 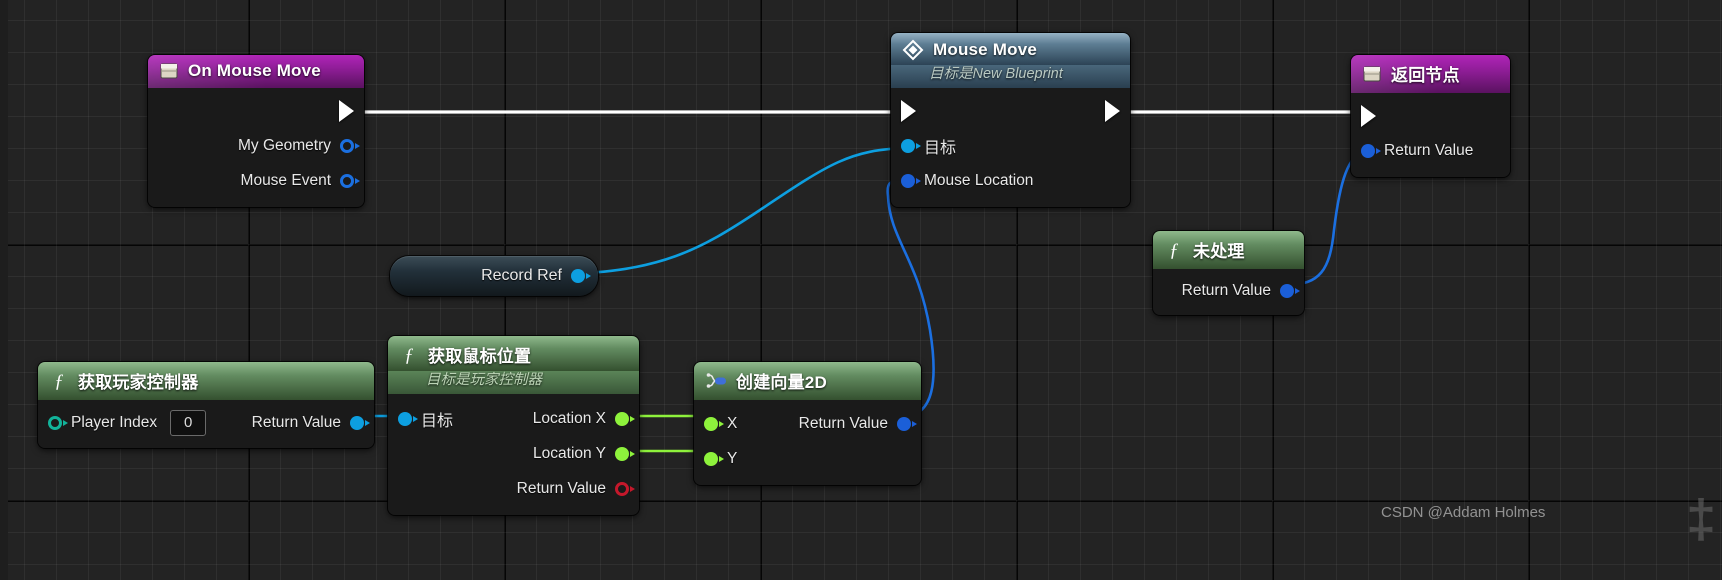 I want to click on row-x-and-return-value: X Return Value, so click(x=807, y=423).